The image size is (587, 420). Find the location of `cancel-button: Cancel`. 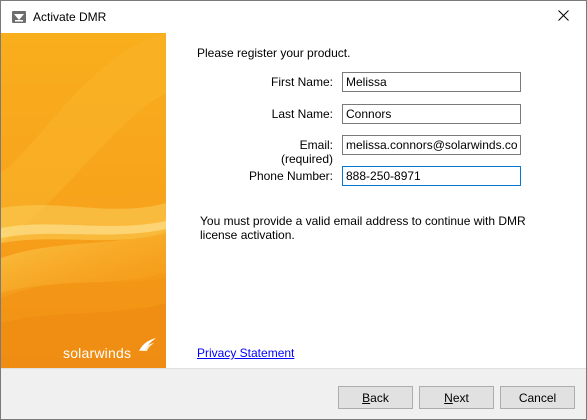

cancel-button: Cancel is located at coordinates (537, 397).